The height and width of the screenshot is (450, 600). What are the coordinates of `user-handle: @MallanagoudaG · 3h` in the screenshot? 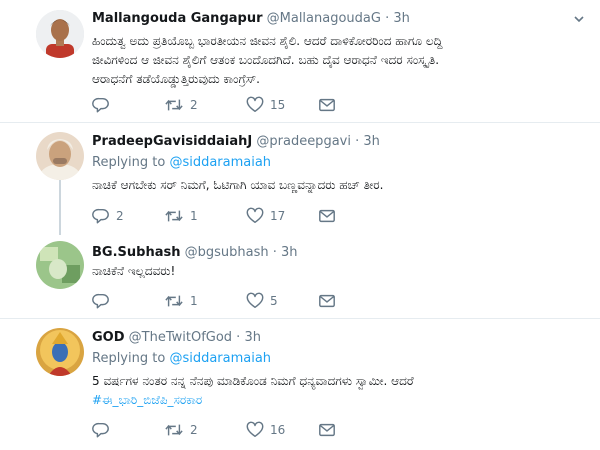 It's located at (338, 18).